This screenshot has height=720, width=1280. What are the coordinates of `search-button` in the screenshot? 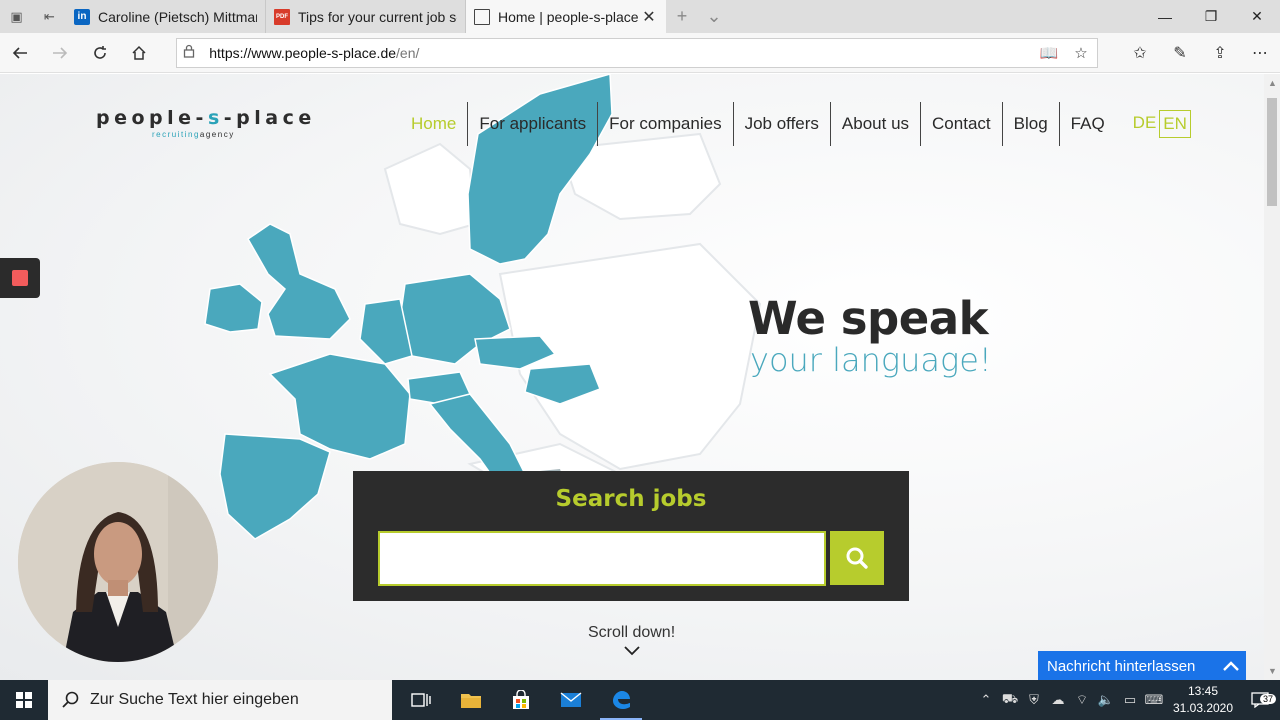 It's located at (857, 558).